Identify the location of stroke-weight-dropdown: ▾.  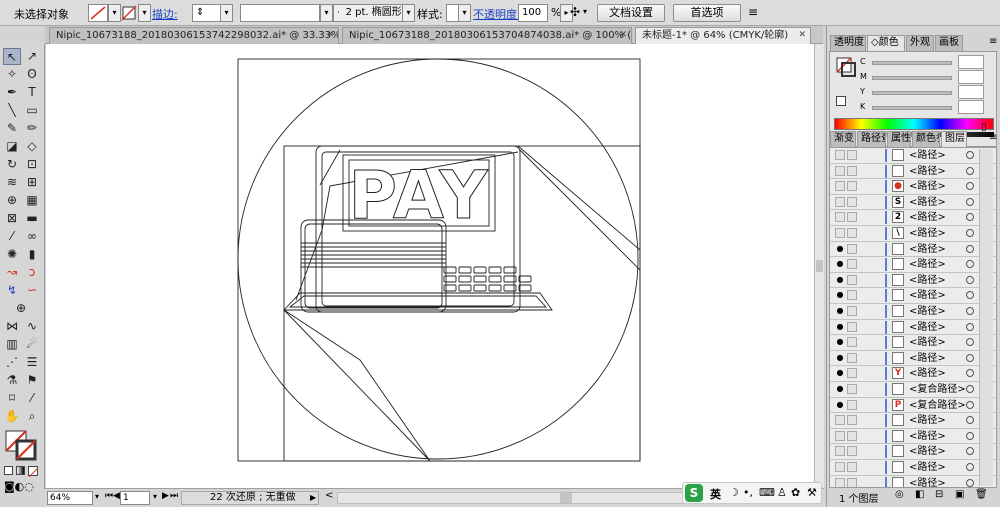
(226, 13).